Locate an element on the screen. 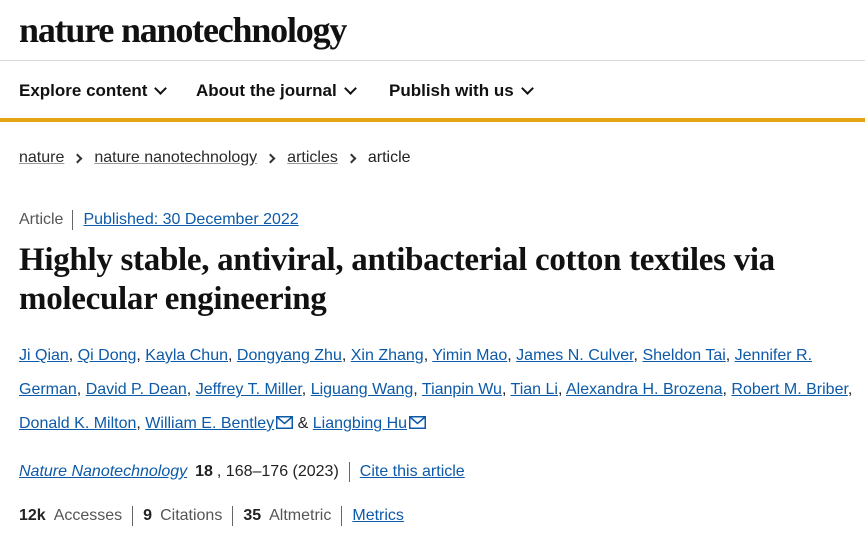  metrics-link: Metrics is located at coordinates (378, 516).